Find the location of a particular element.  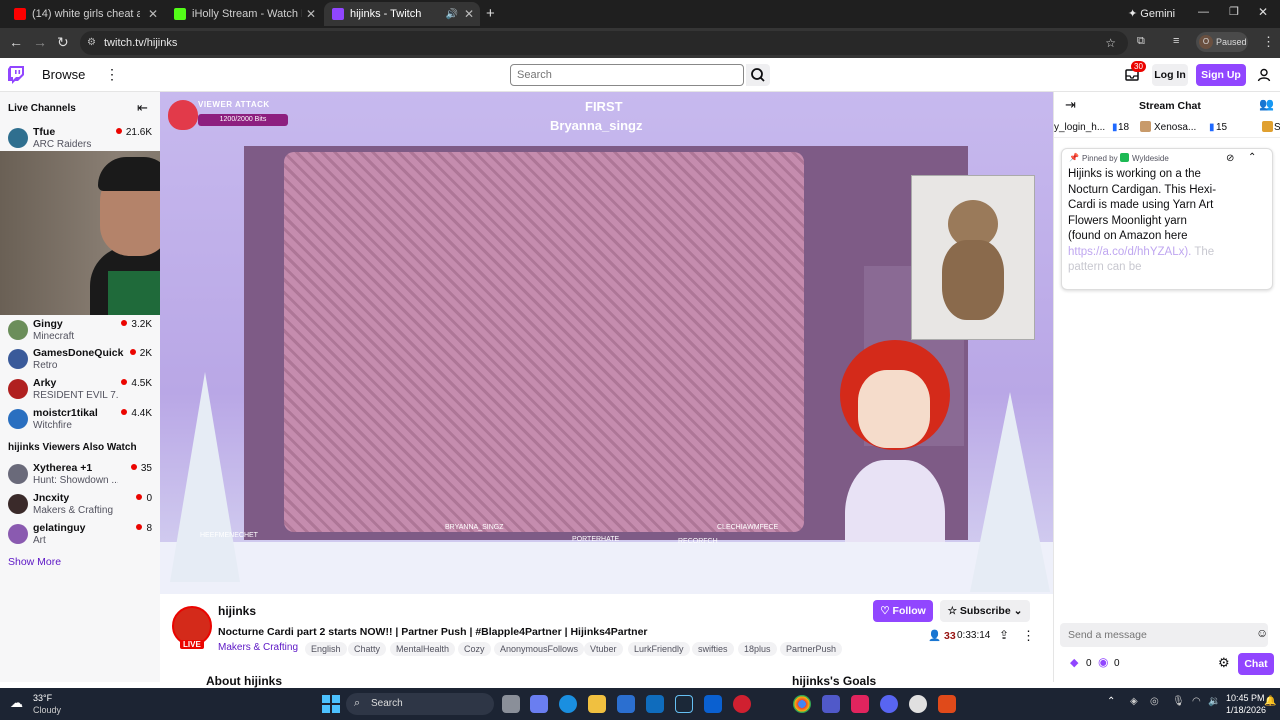

tag: AnonymousFollows is located at coordinates (539, 649).